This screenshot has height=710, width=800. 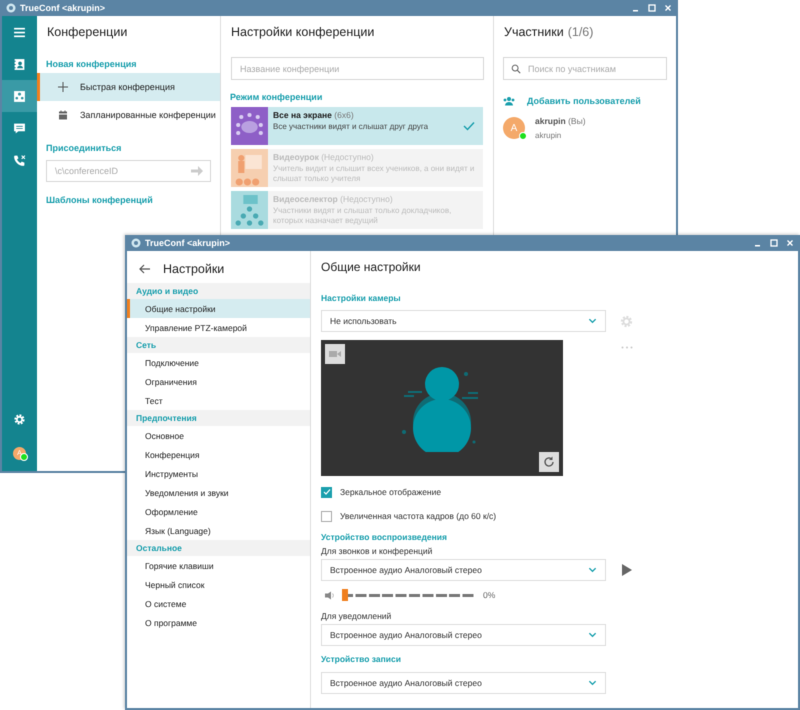 I want to click on panel-title: Настройки конференции, so click(x=303, y=32).